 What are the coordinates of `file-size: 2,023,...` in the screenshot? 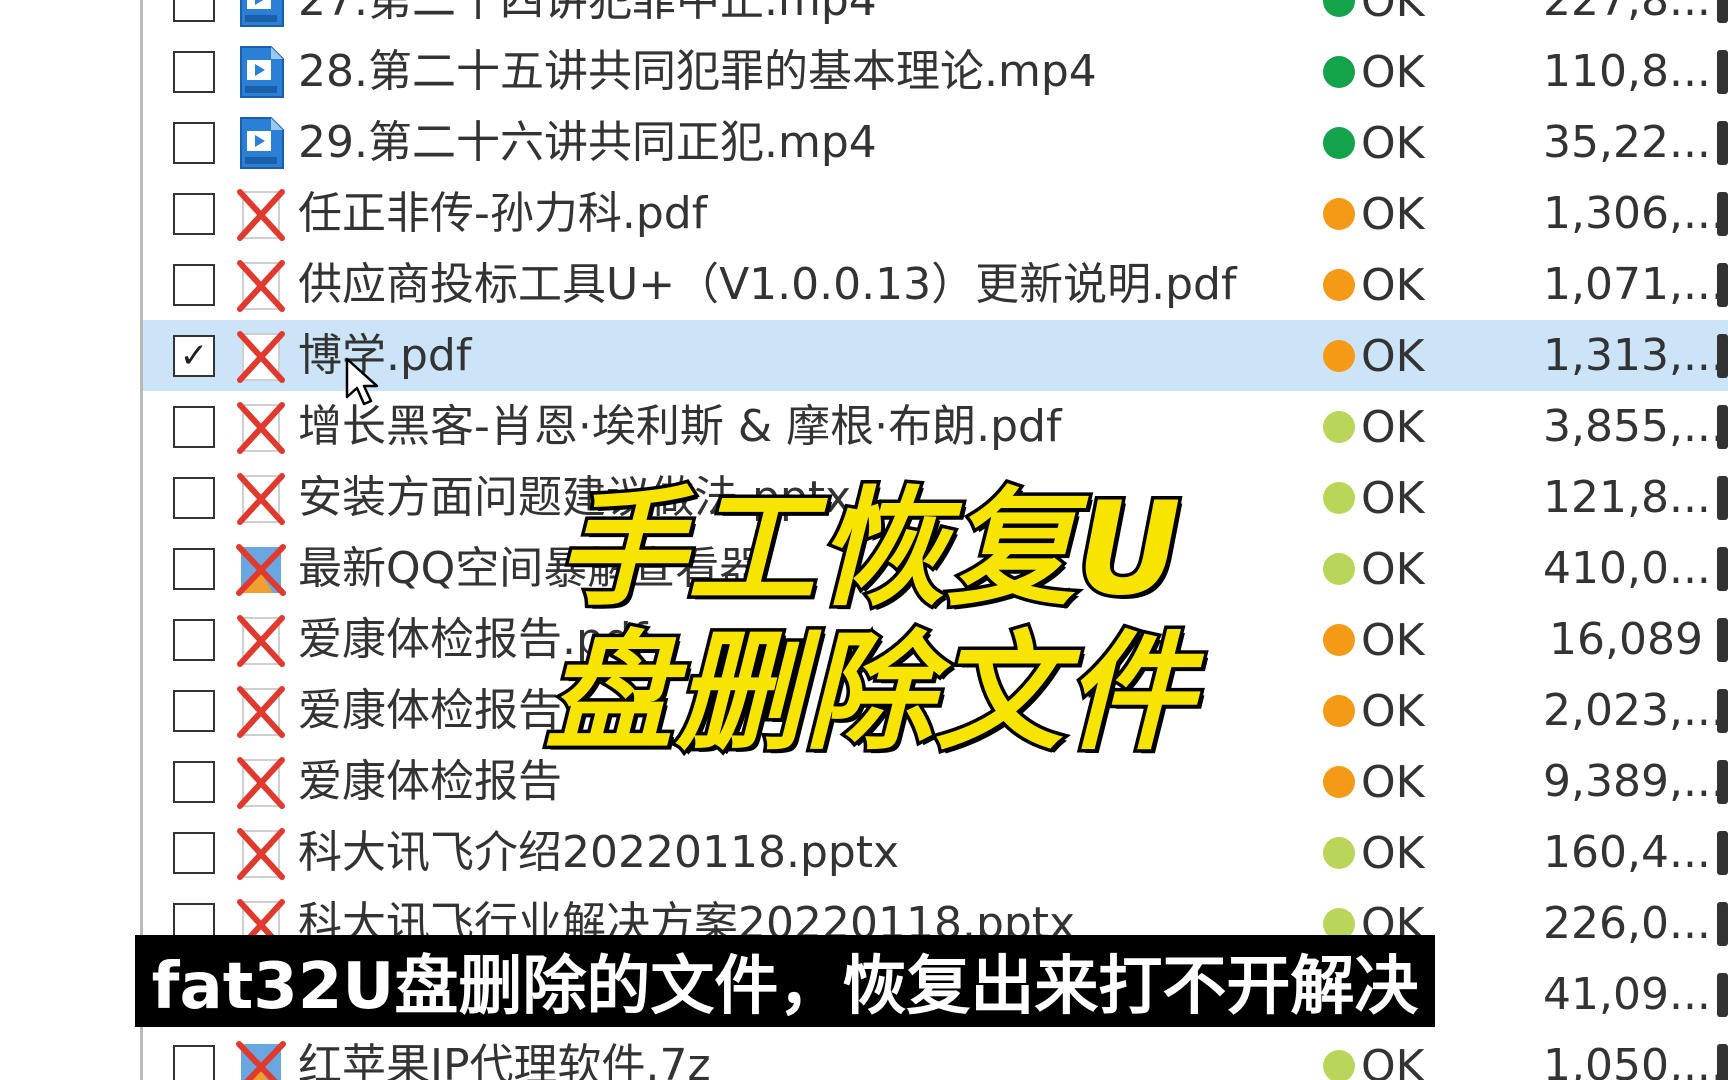 It's located at (1634, 710).